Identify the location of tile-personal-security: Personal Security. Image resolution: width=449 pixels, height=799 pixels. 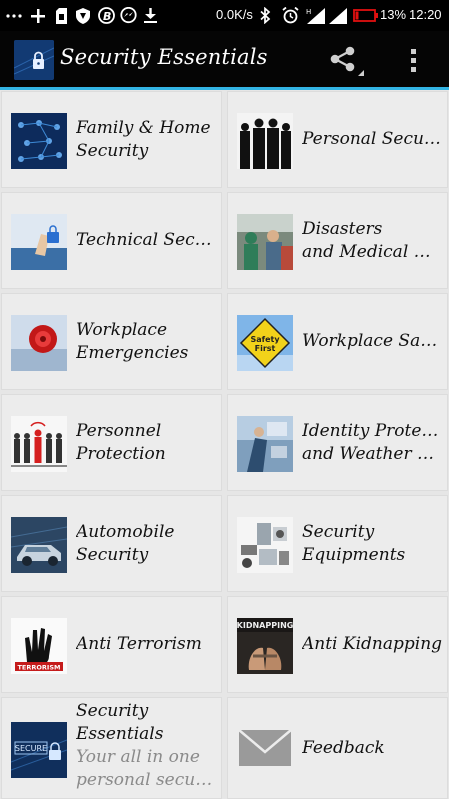
(337, 139).